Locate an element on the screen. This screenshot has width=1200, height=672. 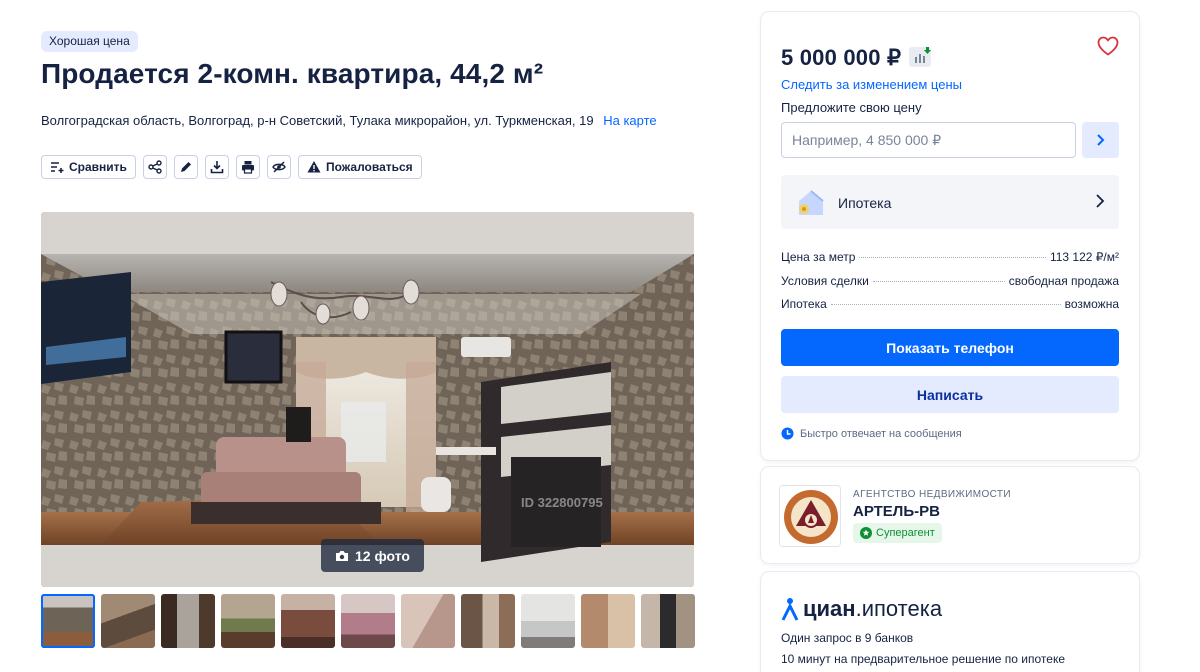
house-icon is located at coordinates (811, 202).